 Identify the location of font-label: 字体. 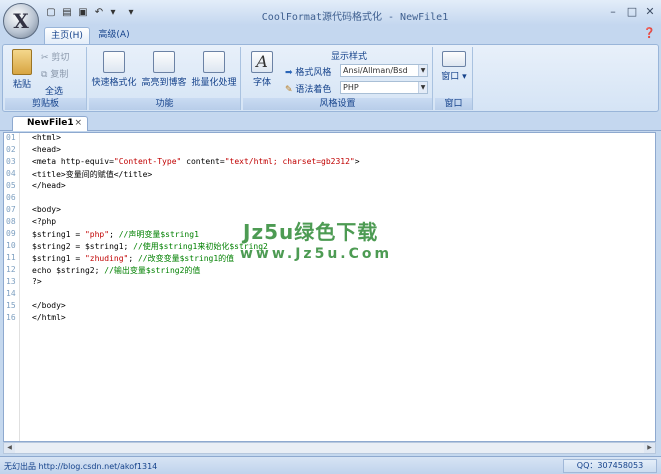
(261, 83).